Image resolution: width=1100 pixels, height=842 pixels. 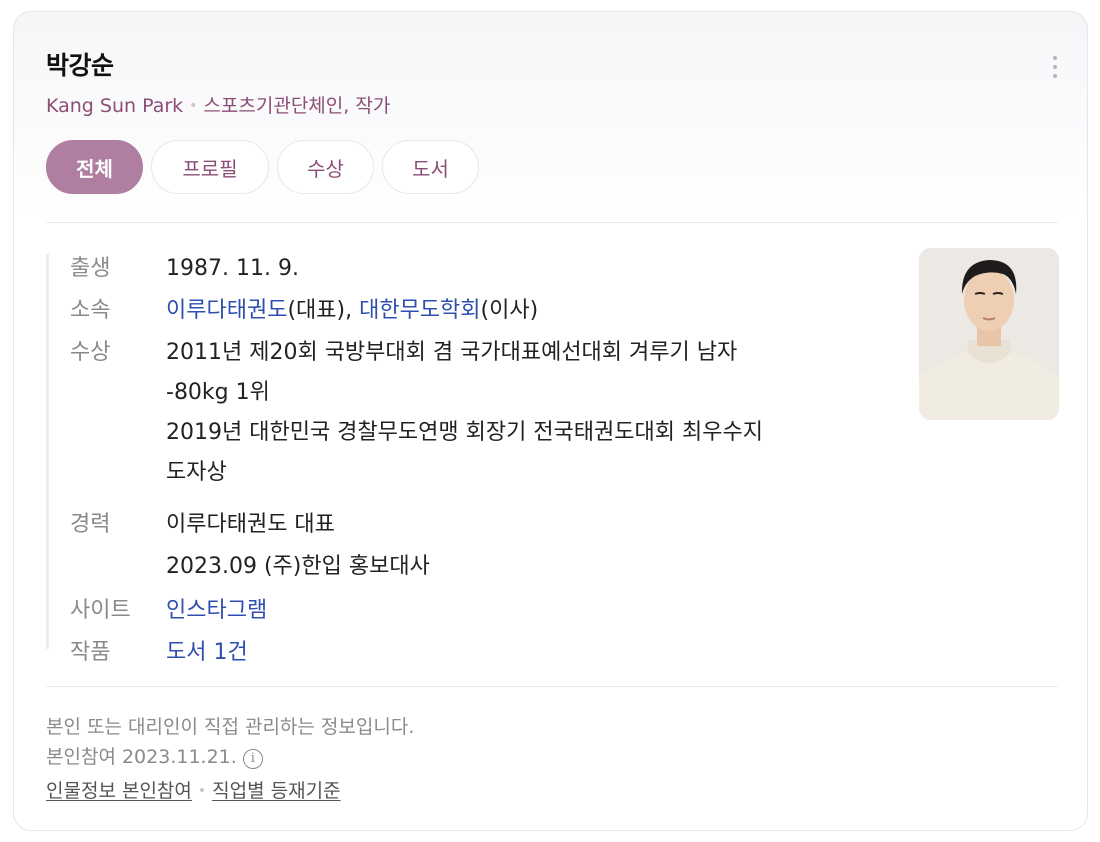 I want to click on tab-all: 전체, so click(x=94, y=167).